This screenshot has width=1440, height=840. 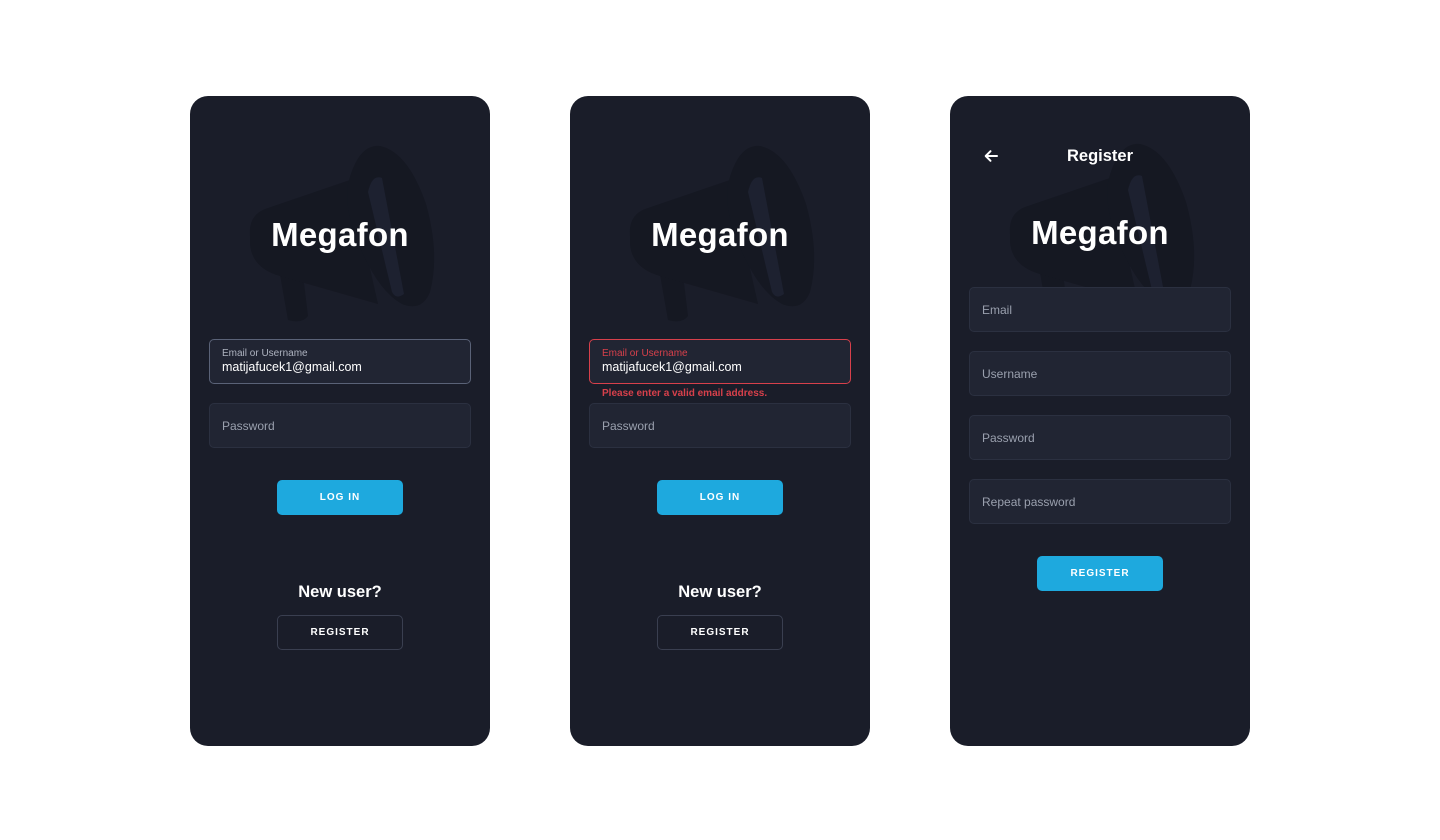 What do you see at coordinates (1100, 156) in the screenshot?
I see `page-title: Register` at bounding box center [1100, 156].